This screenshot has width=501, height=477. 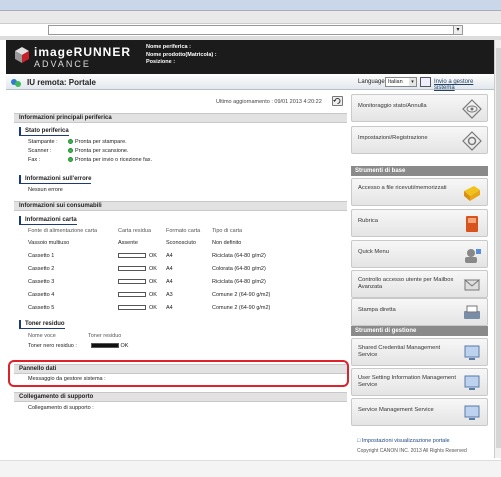 What do you see at coordinates (49, 243) in the screenshot?
I see `paper-source: Vassoio multiuso` at bounding box center [49, 243].